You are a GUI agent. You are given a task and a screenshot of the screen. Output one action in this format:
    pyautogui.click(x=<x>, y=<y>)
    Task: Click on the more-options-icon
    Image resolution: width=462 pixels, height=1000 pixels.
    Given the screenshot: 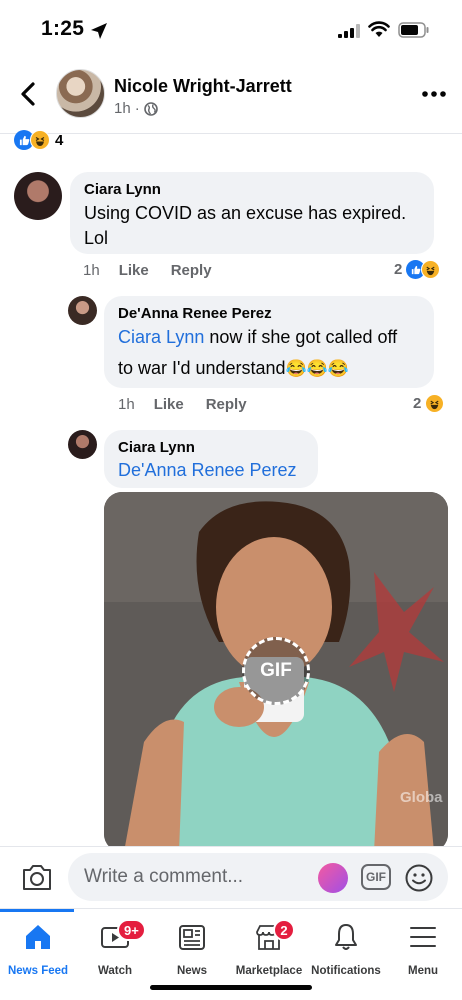 What is the action you would take?
    pyautogui.click(x=434, y=94)
    